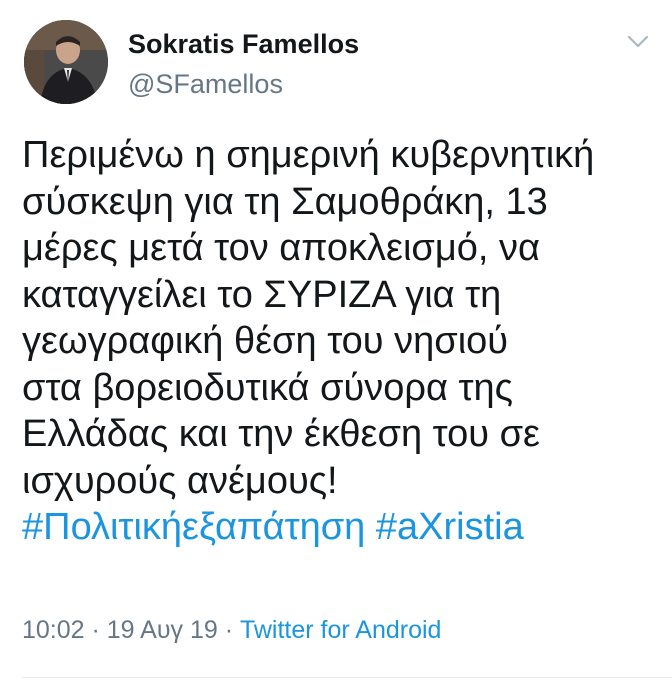  Describe the element at coordinates (267, 387) in the screenshot. I see `tweet-text-line: στα βορειοδυτικά σύνορα της` at that location.